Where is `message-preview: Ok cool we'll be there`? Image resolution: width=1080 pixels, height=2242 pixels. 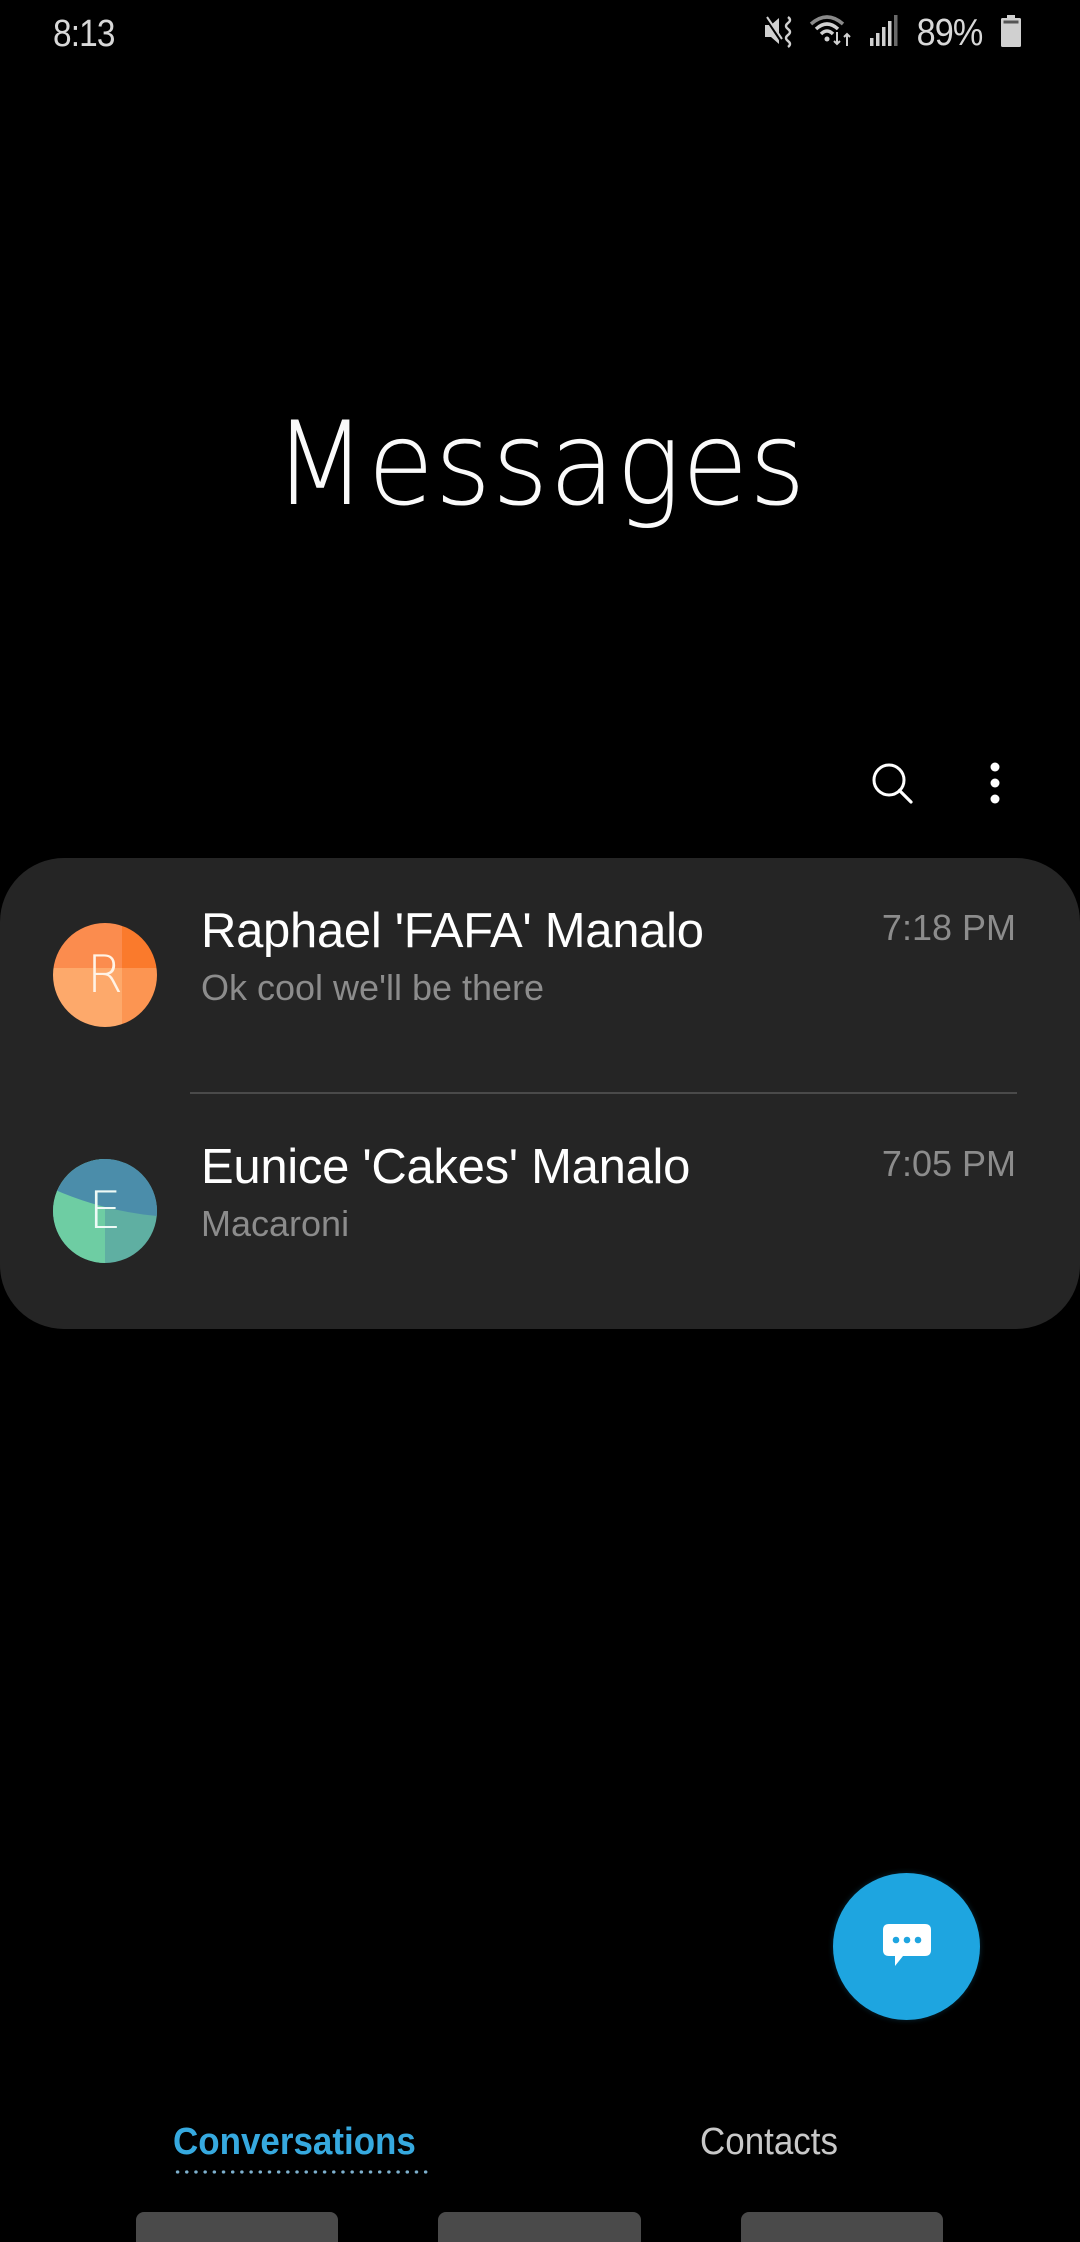
message-preview: Ok cool we'll be there is located at coordinates (373, 987).